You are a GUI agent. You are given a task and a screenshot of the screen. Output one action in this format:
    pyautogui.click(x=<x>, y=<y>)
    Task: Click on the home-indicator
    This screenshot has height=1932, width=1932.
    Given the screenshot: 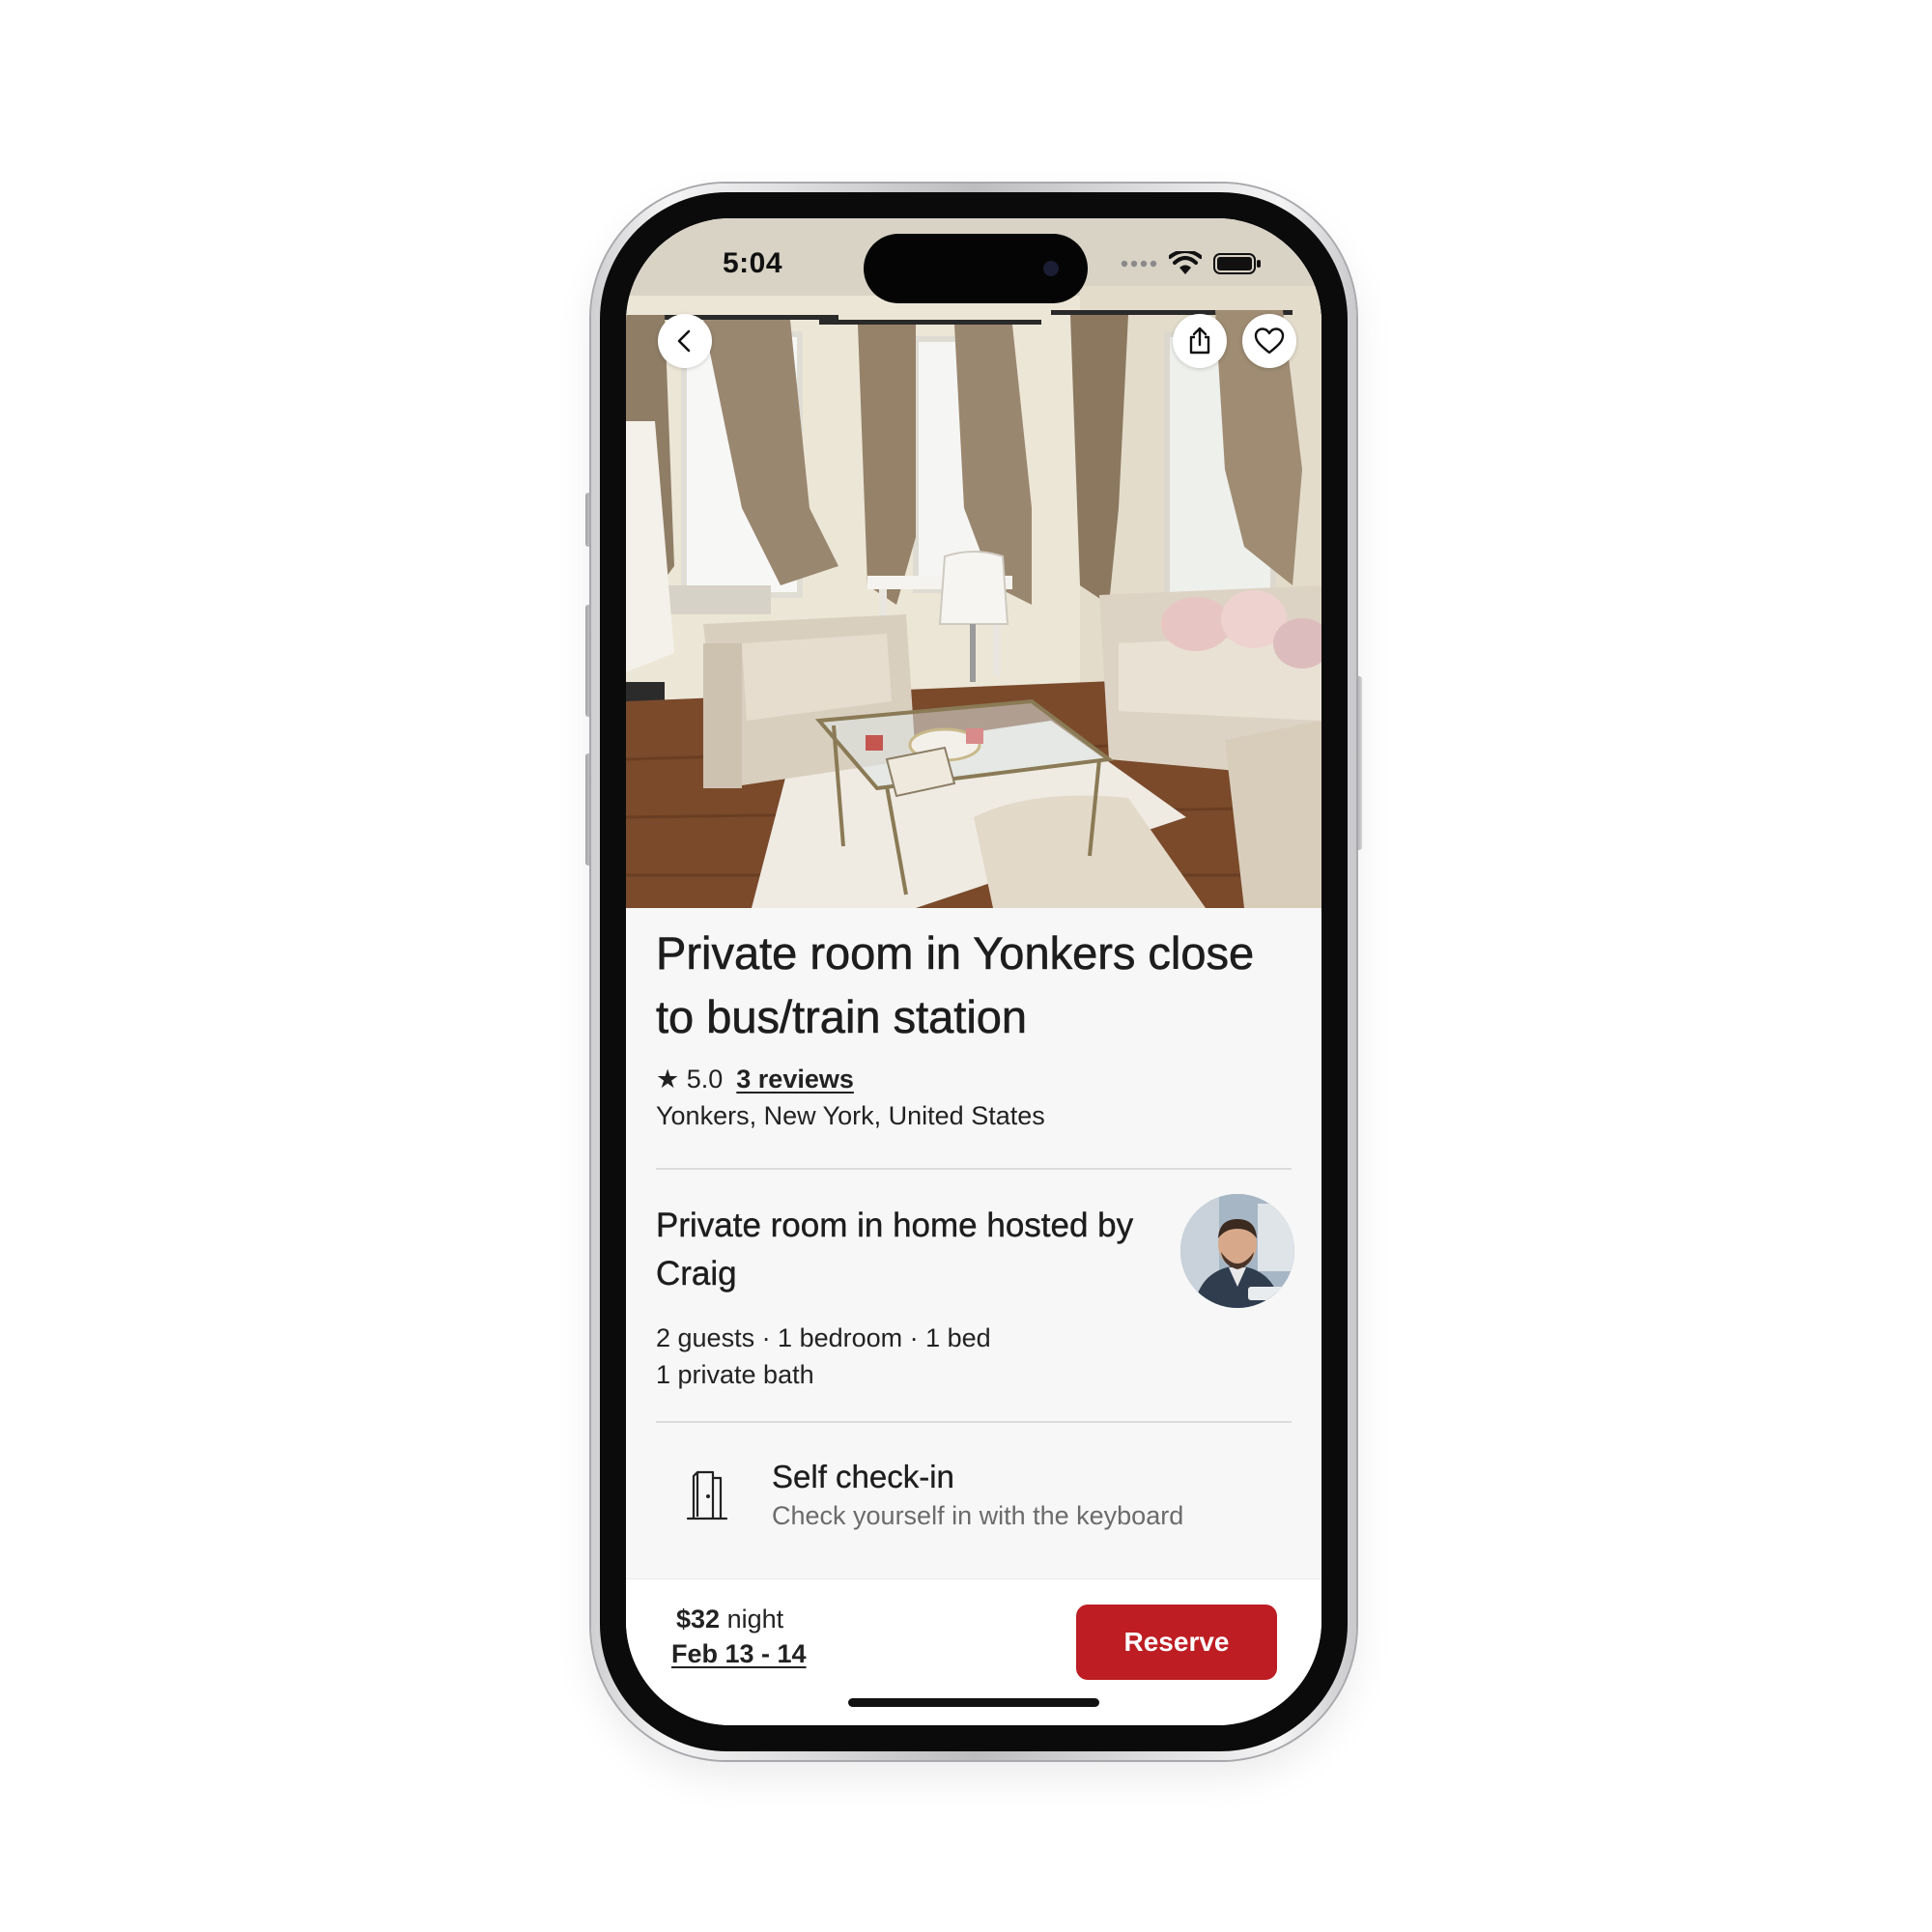 What is the action you would take?
    pyautogui.click(x=973, y=1702)
    